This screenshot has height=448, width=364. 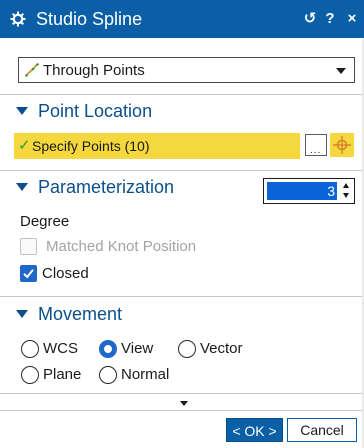 What do you see at coordinates (187, 349) in the screenshot?
I see `radio-vector` at bounding box center [187, 349].